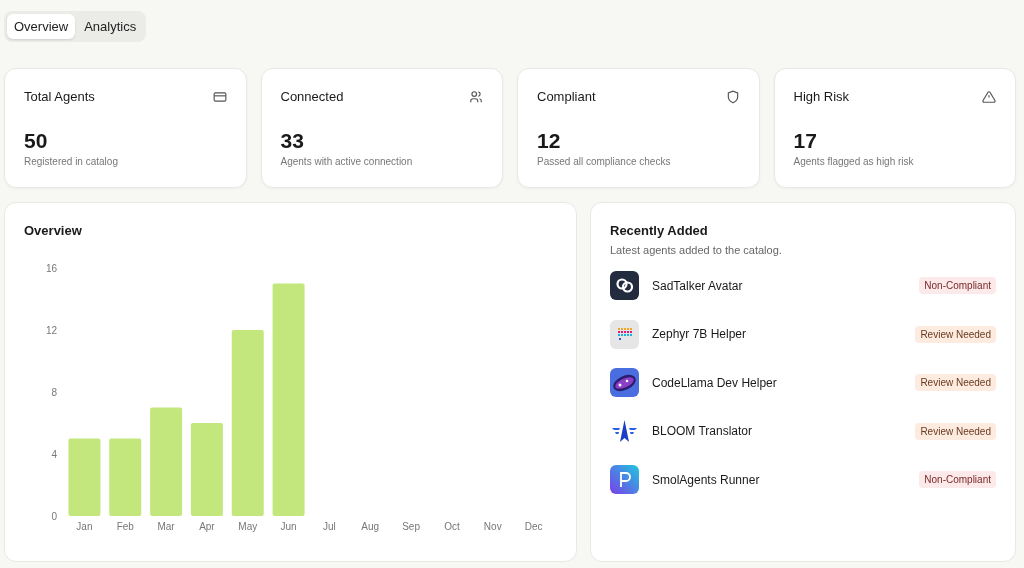 This screenshot has width=1024, height=568. What do you see at coordinates (706, 479) in the screenshot?
I see `agent-name: SmolAgents Runner` at bounding box center [706, 479].